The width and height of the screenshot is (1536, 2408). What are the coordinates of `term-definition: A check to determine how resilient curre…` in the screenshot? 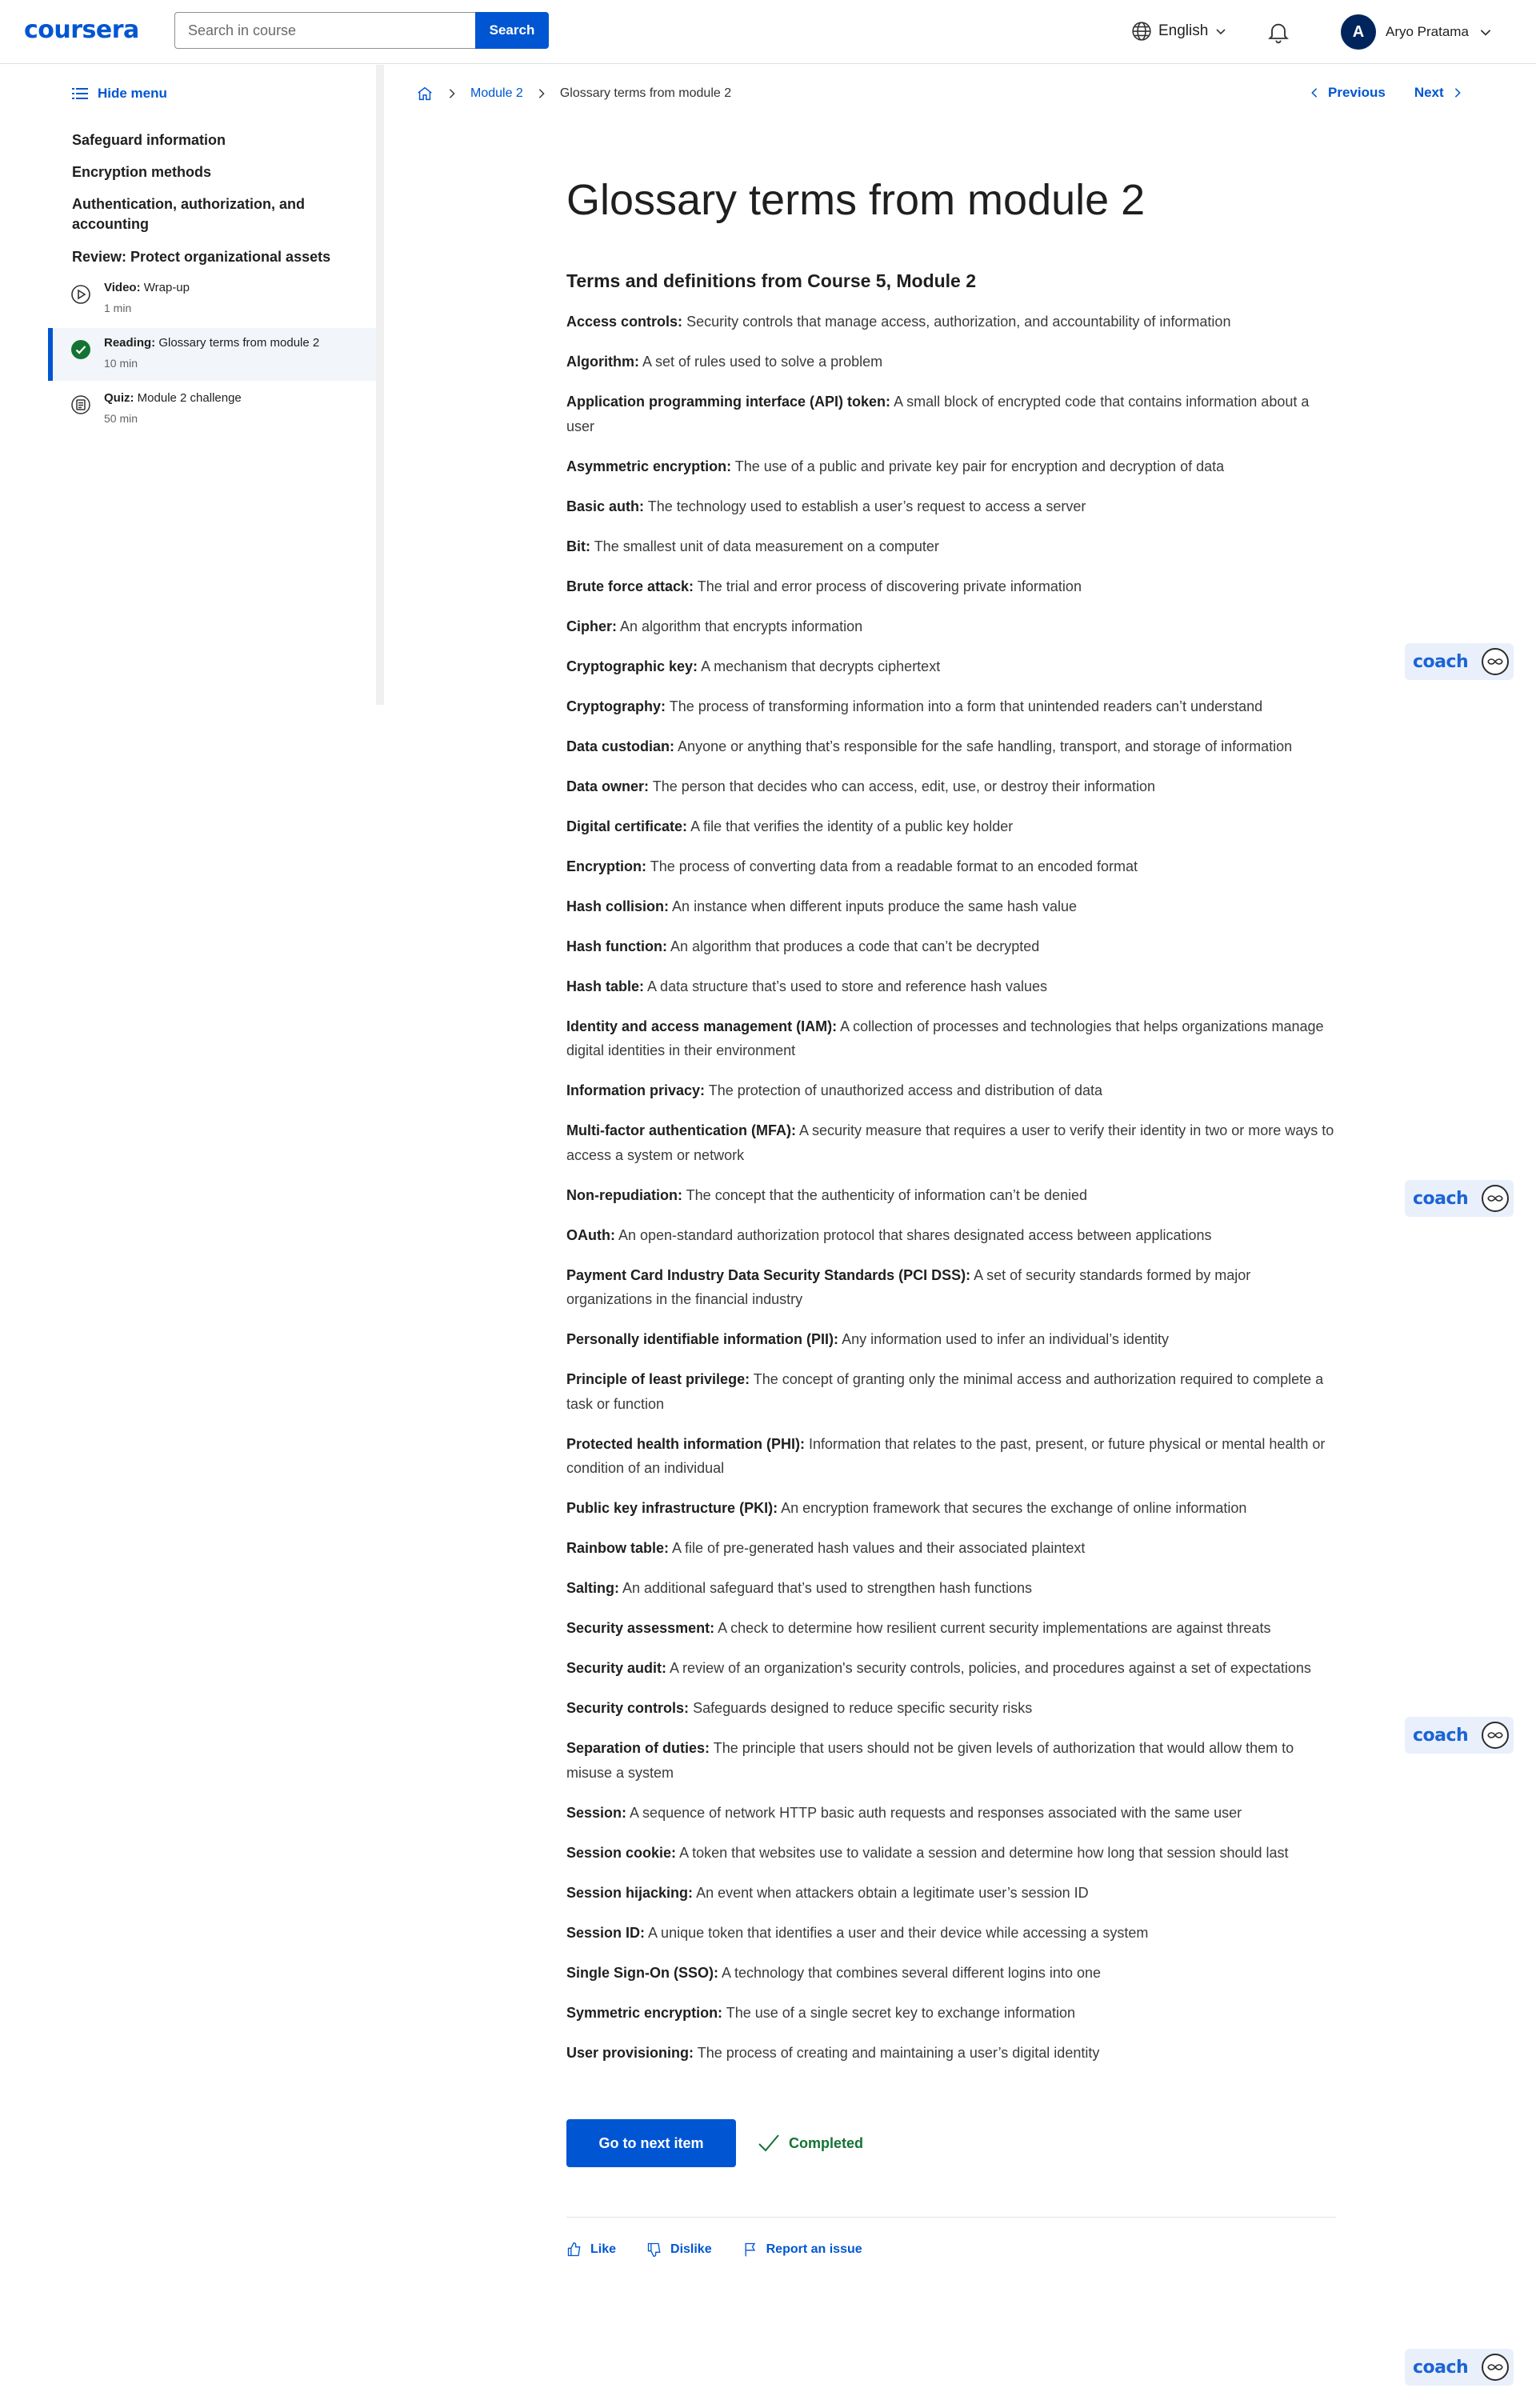 It's located at (994, 1628).